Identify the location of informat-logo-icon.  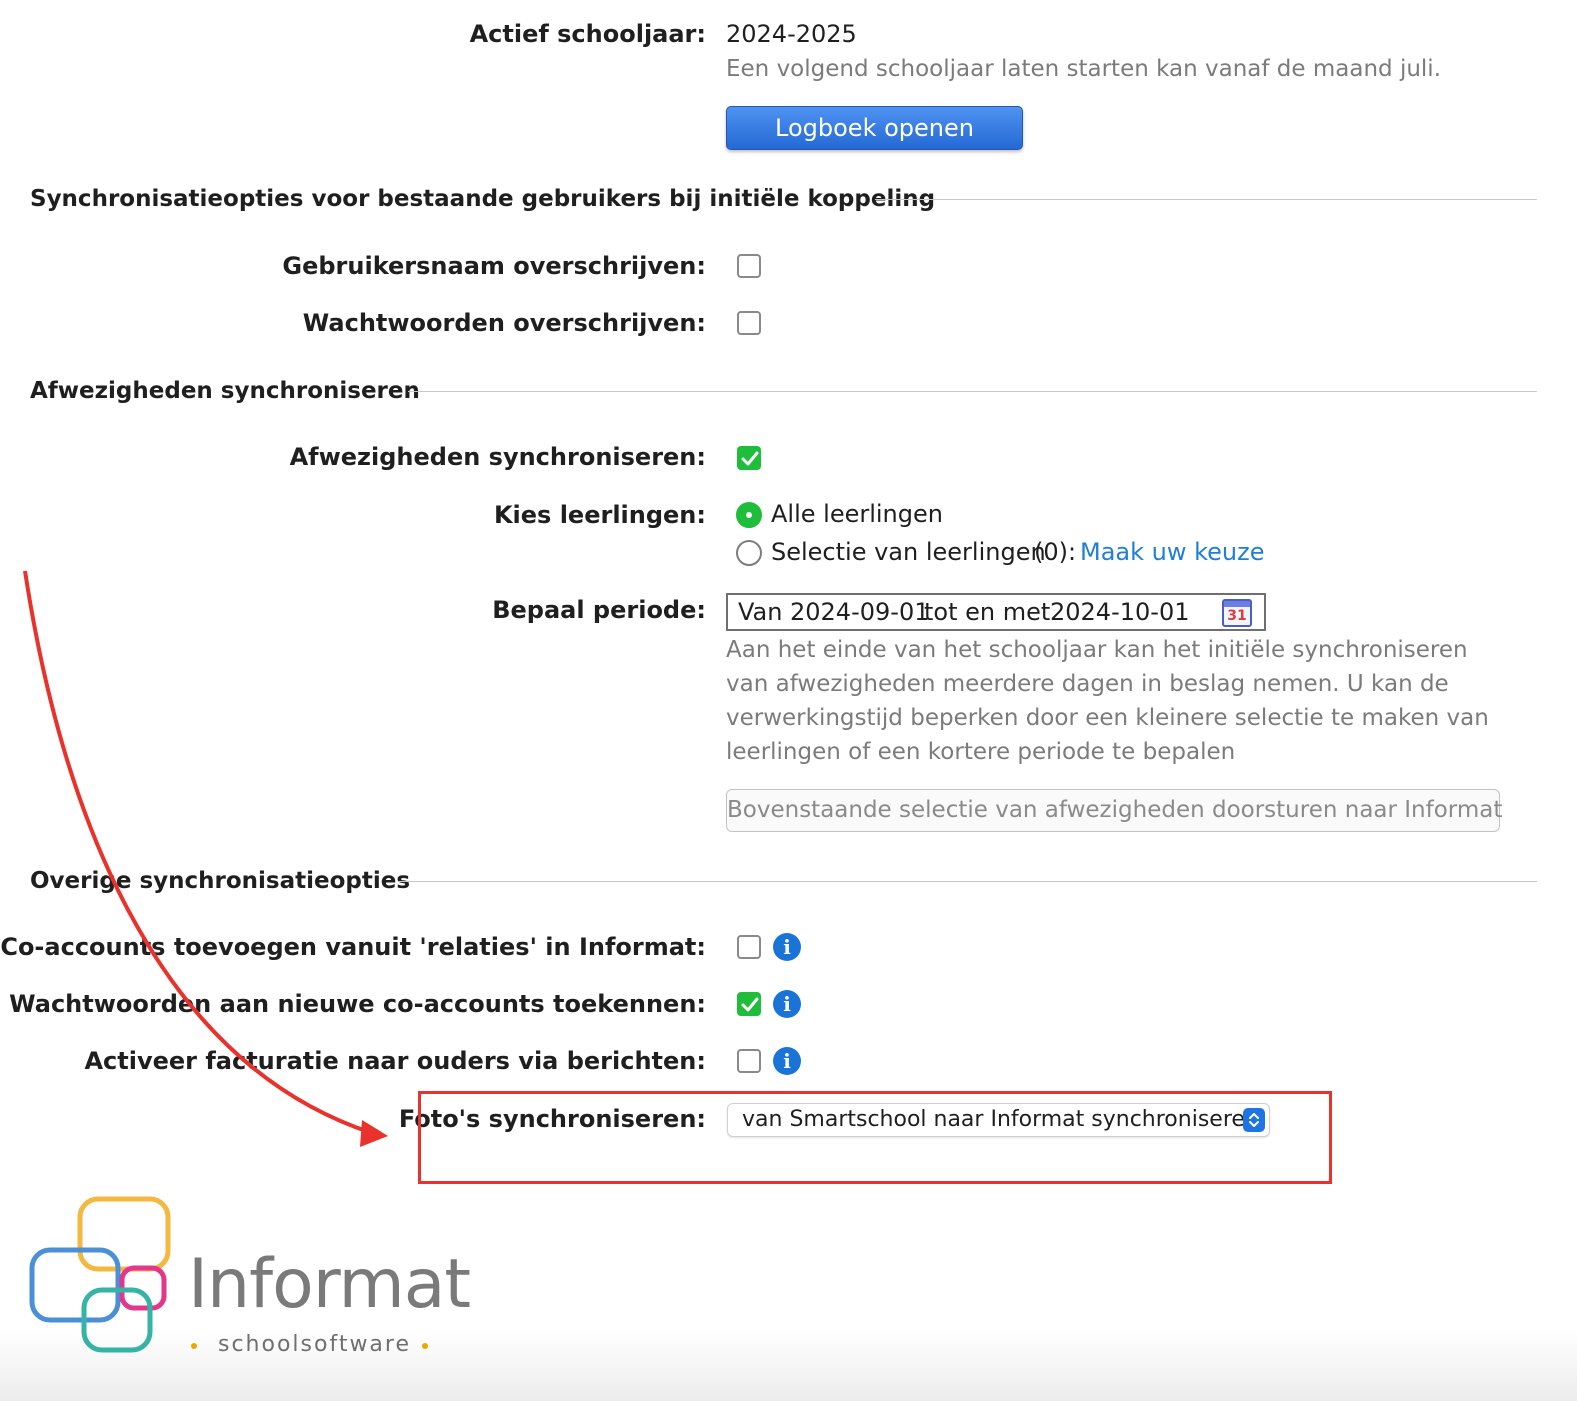
(100, 1274).